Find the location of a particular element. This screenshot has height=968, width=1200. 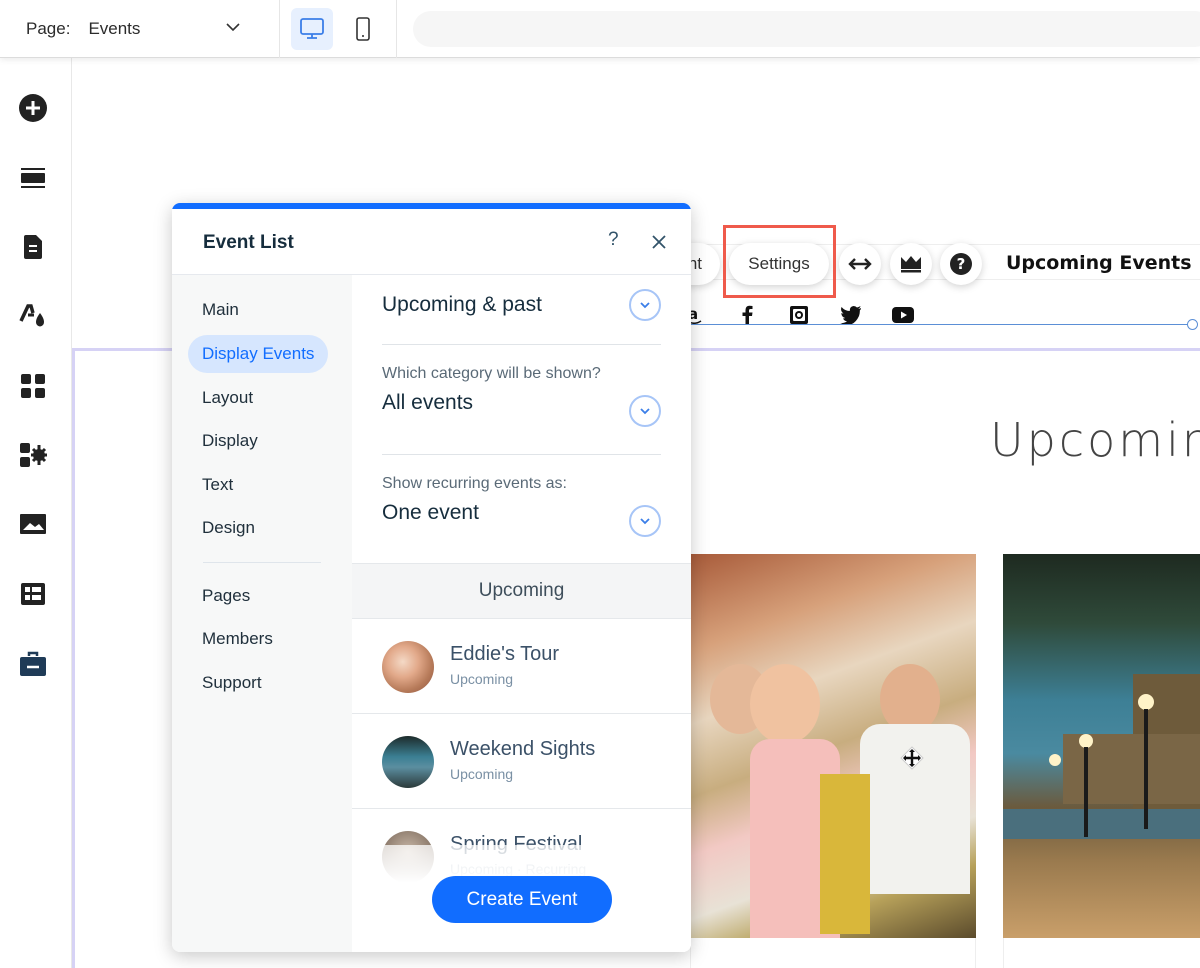

rail-apps-button is located at coordinates (33, 386).